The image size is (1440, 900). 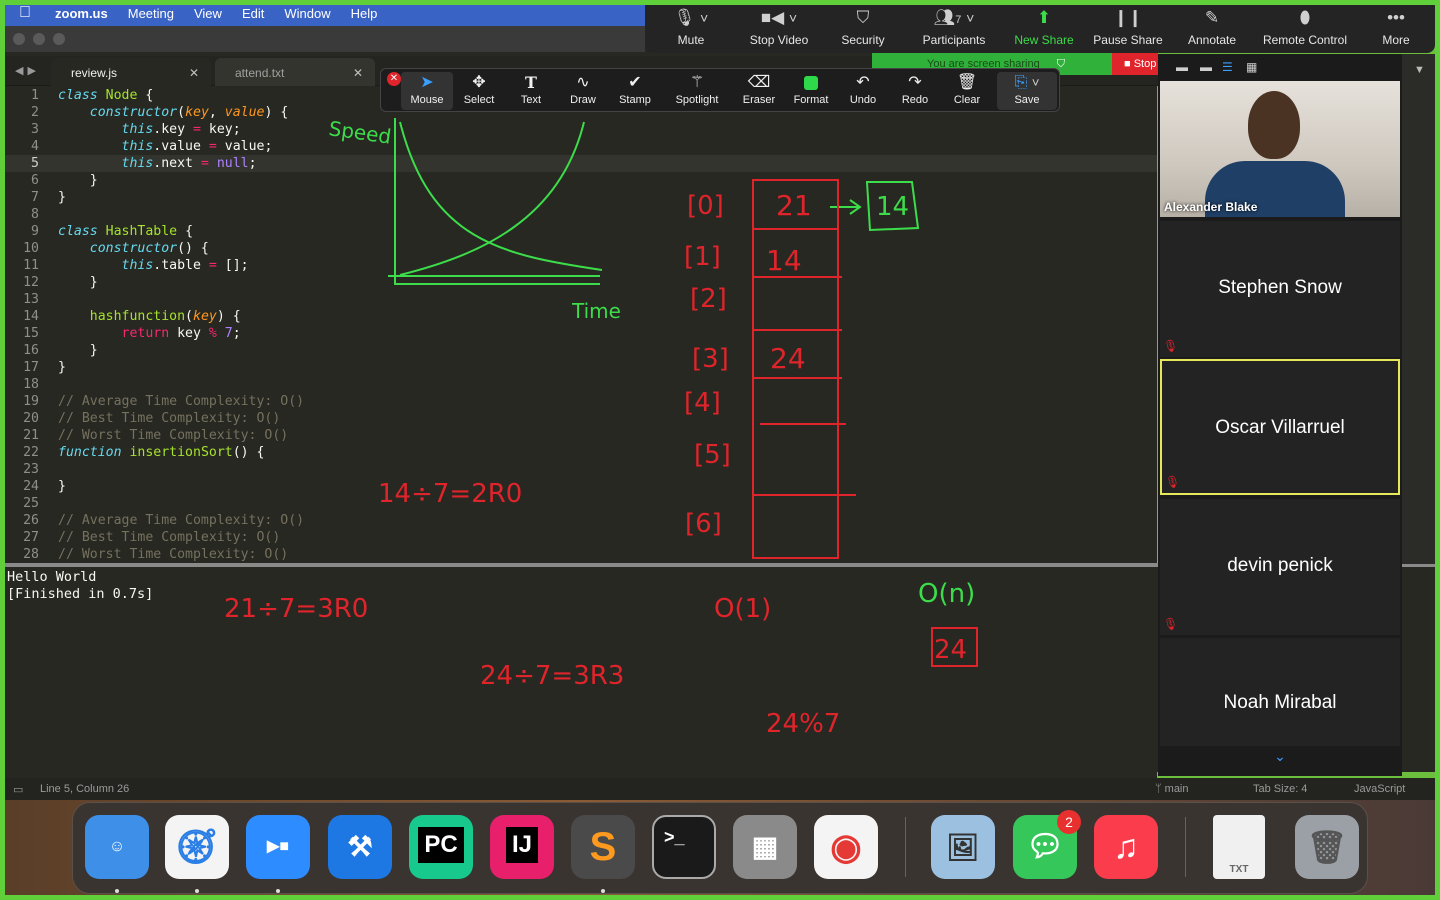 What do you see at coordinates (278, 847) in the screenshot?
I see `zoom-icon: ▶■` at bounding box center [278, 847].